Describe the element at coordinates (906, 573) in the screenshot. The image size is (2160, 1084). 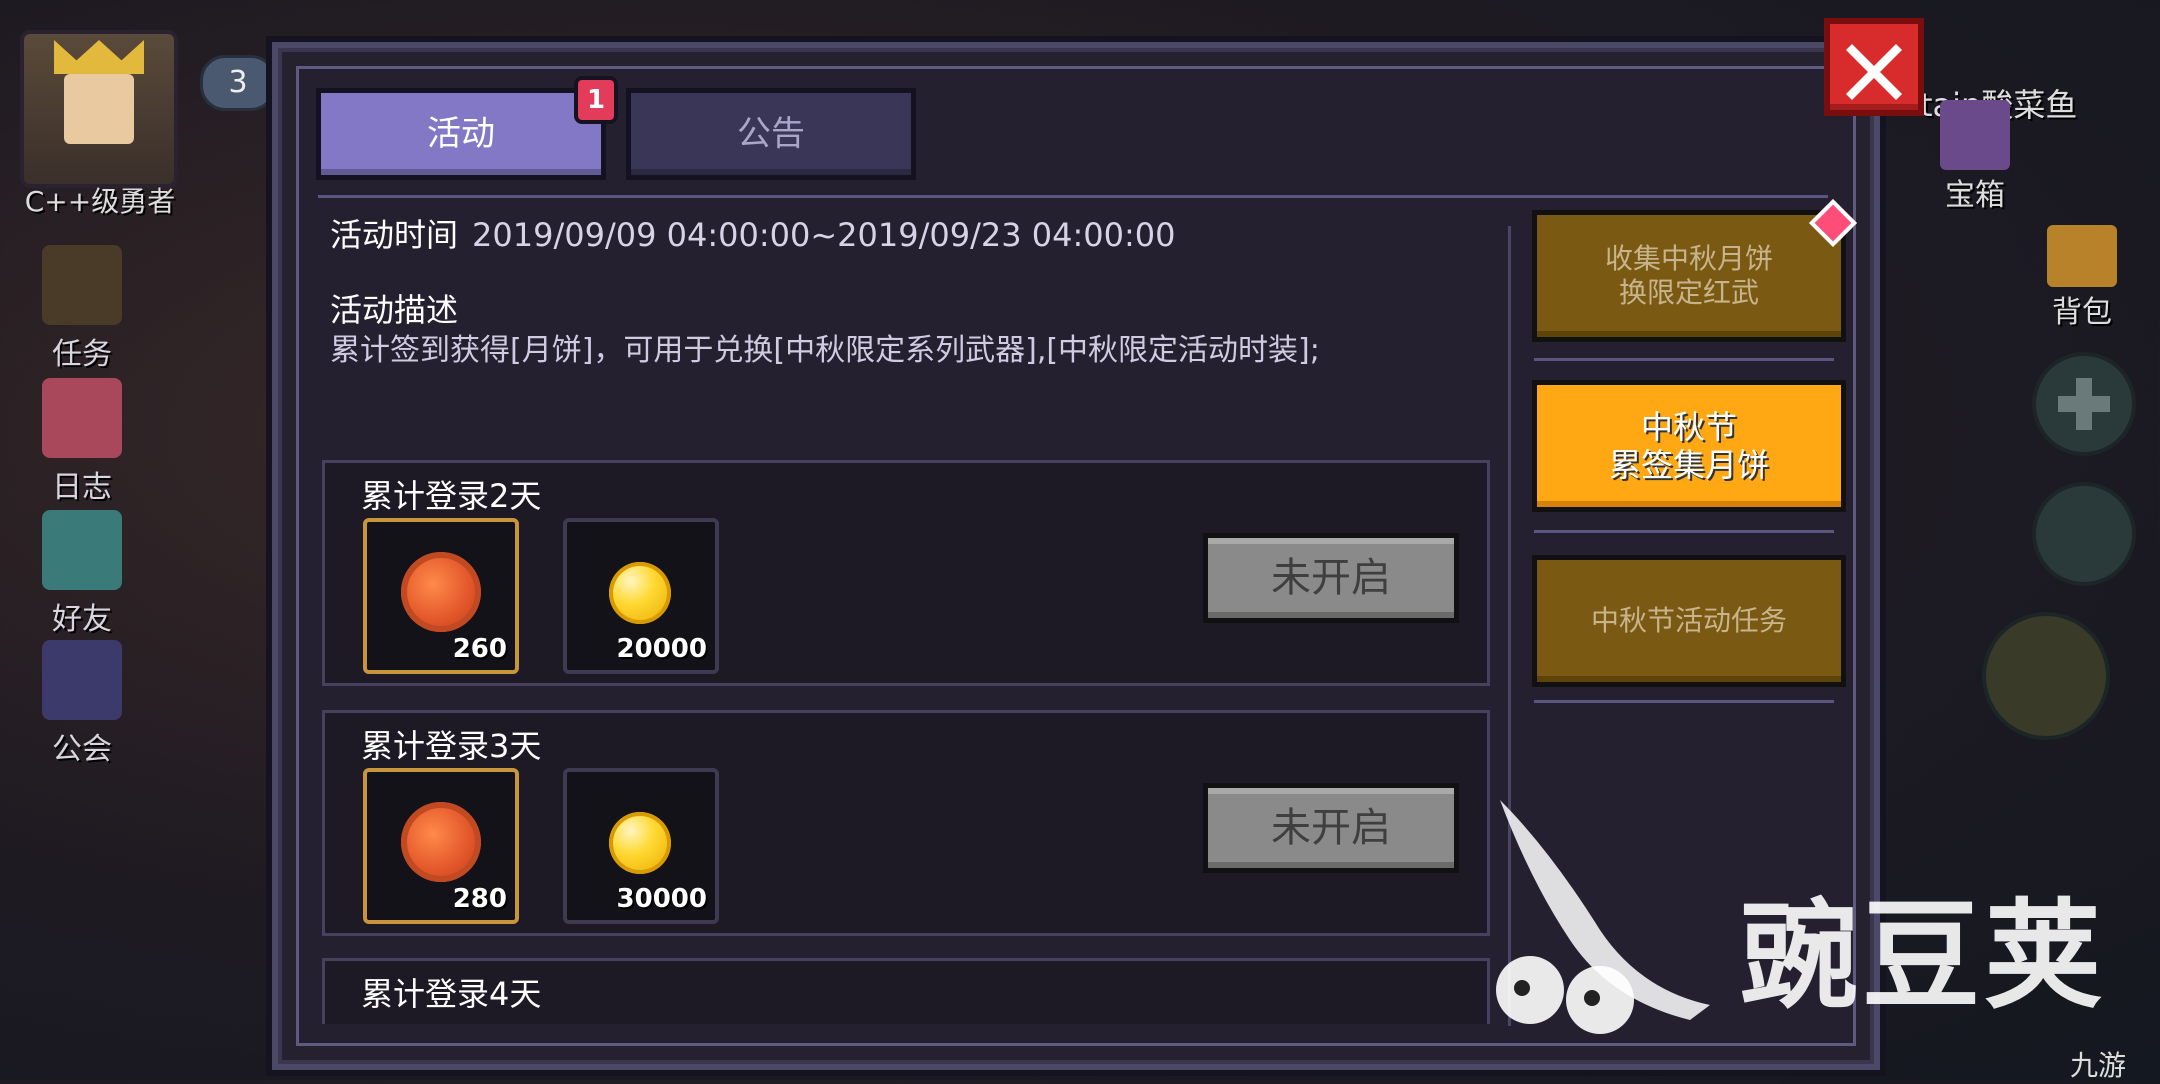
I see `reward-row: 累计登录2天 260 20000 未开启` at that location.